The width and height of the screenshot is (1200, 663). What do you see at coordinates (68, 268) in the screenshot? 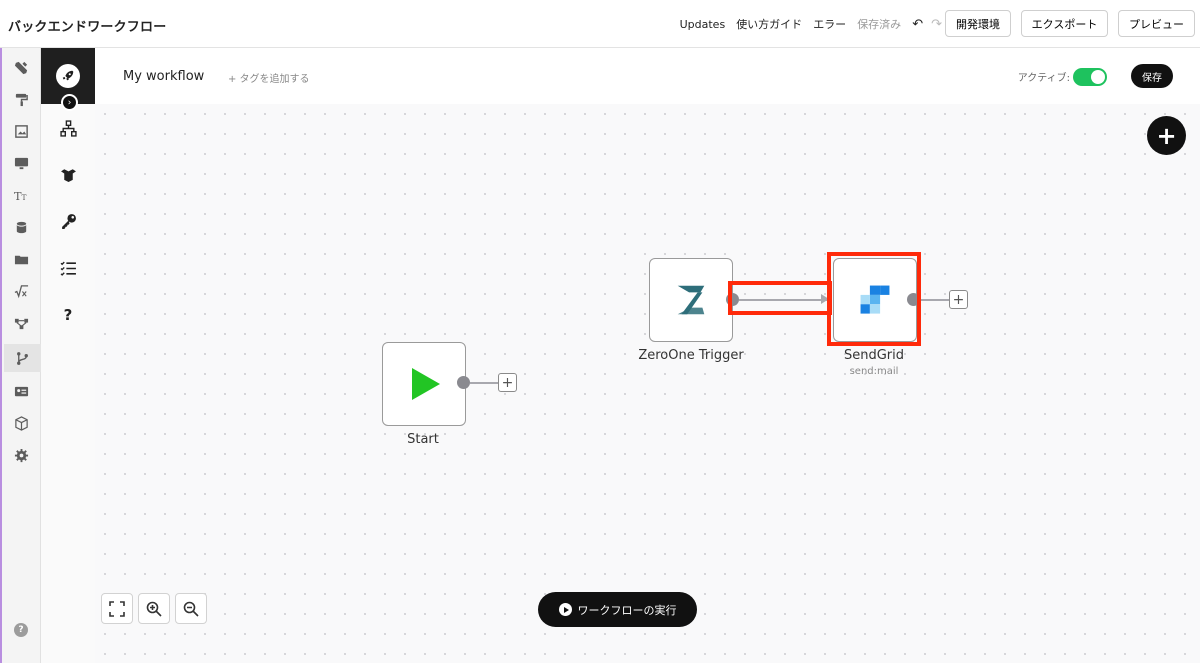
I see `checklist-icon` at bounding box center [68, 268].